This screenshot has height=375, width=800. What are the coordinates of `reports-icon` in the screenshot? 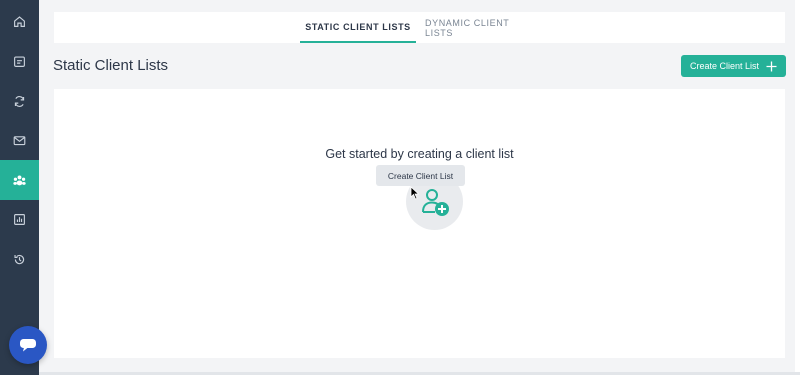 It's located at (19, 219).